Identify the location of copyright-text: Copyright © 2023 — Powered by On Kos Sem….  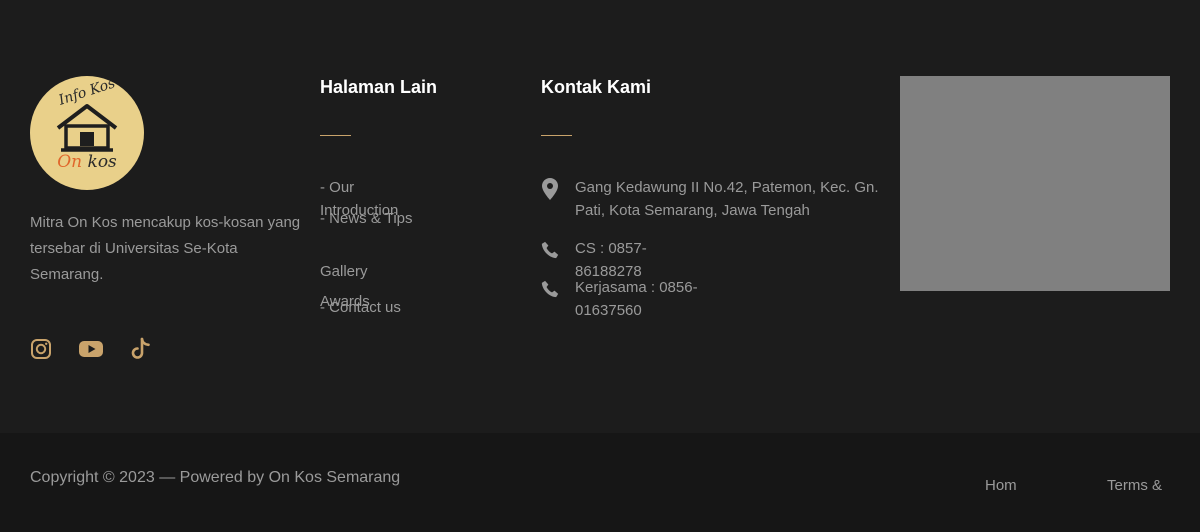
(215, 477).